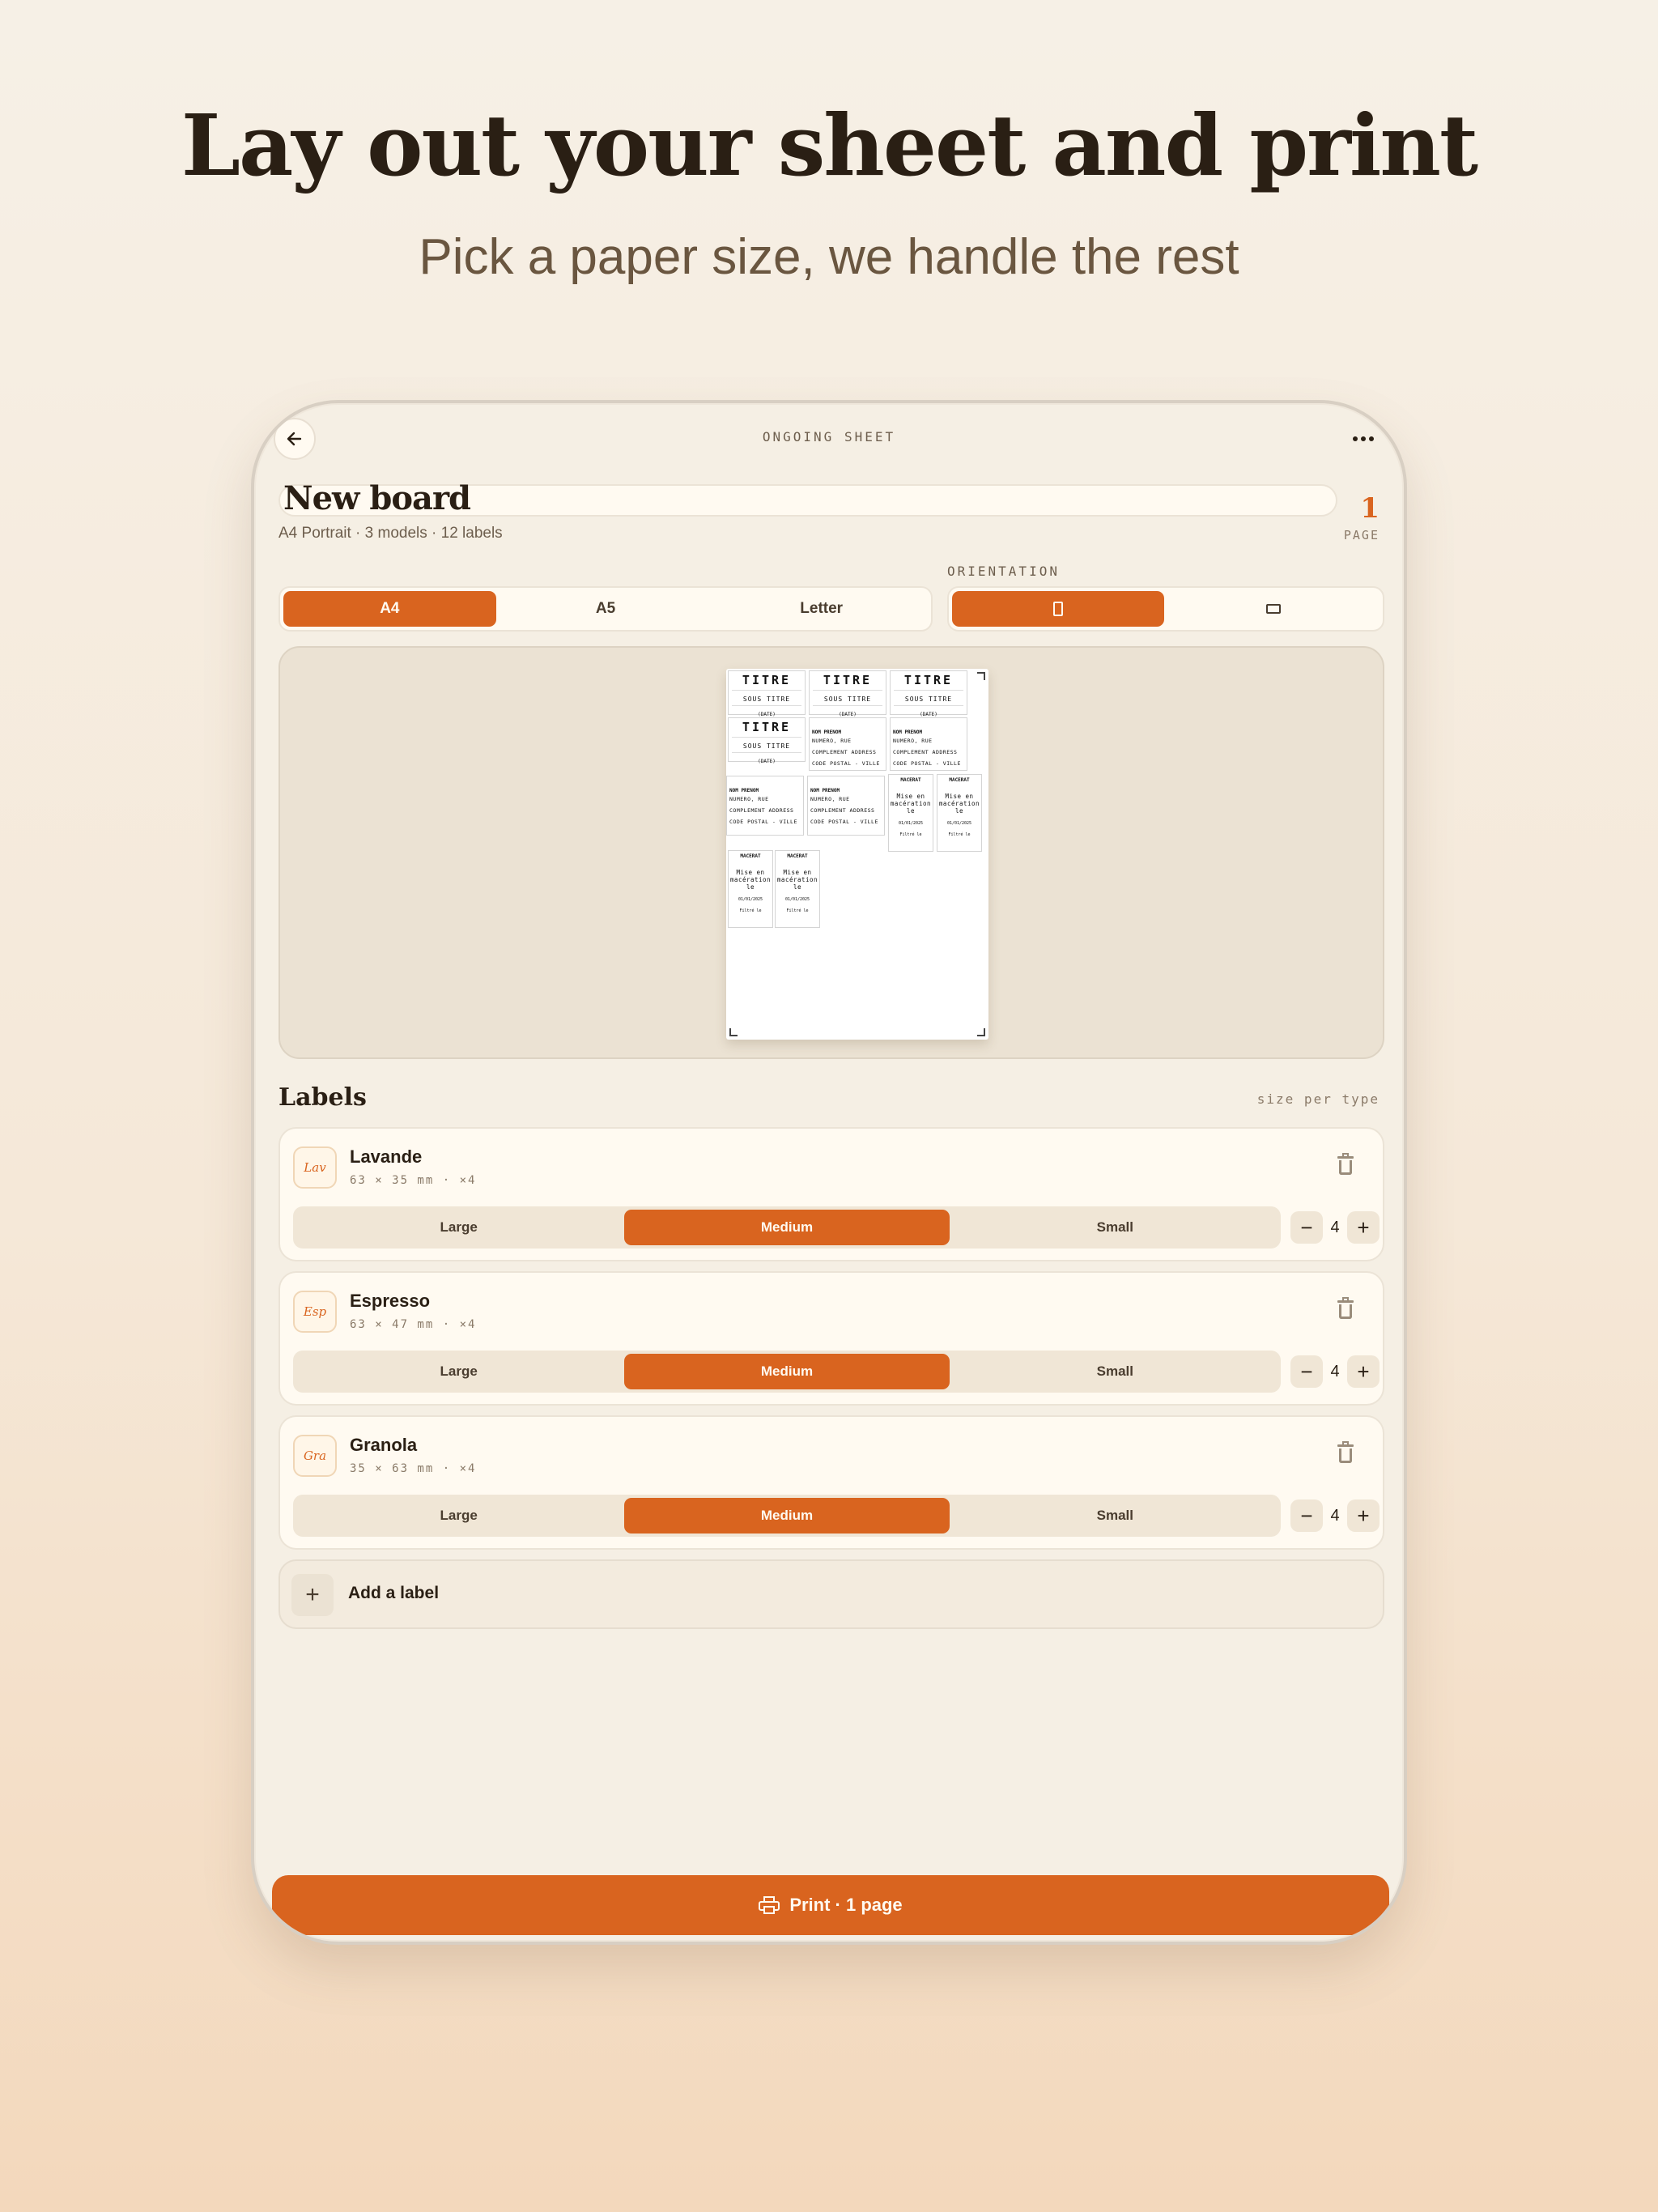  What do you see at coordinates (377, 498) in the screenshot?
I see `board-title: New board` at bounding box center [377, 498].